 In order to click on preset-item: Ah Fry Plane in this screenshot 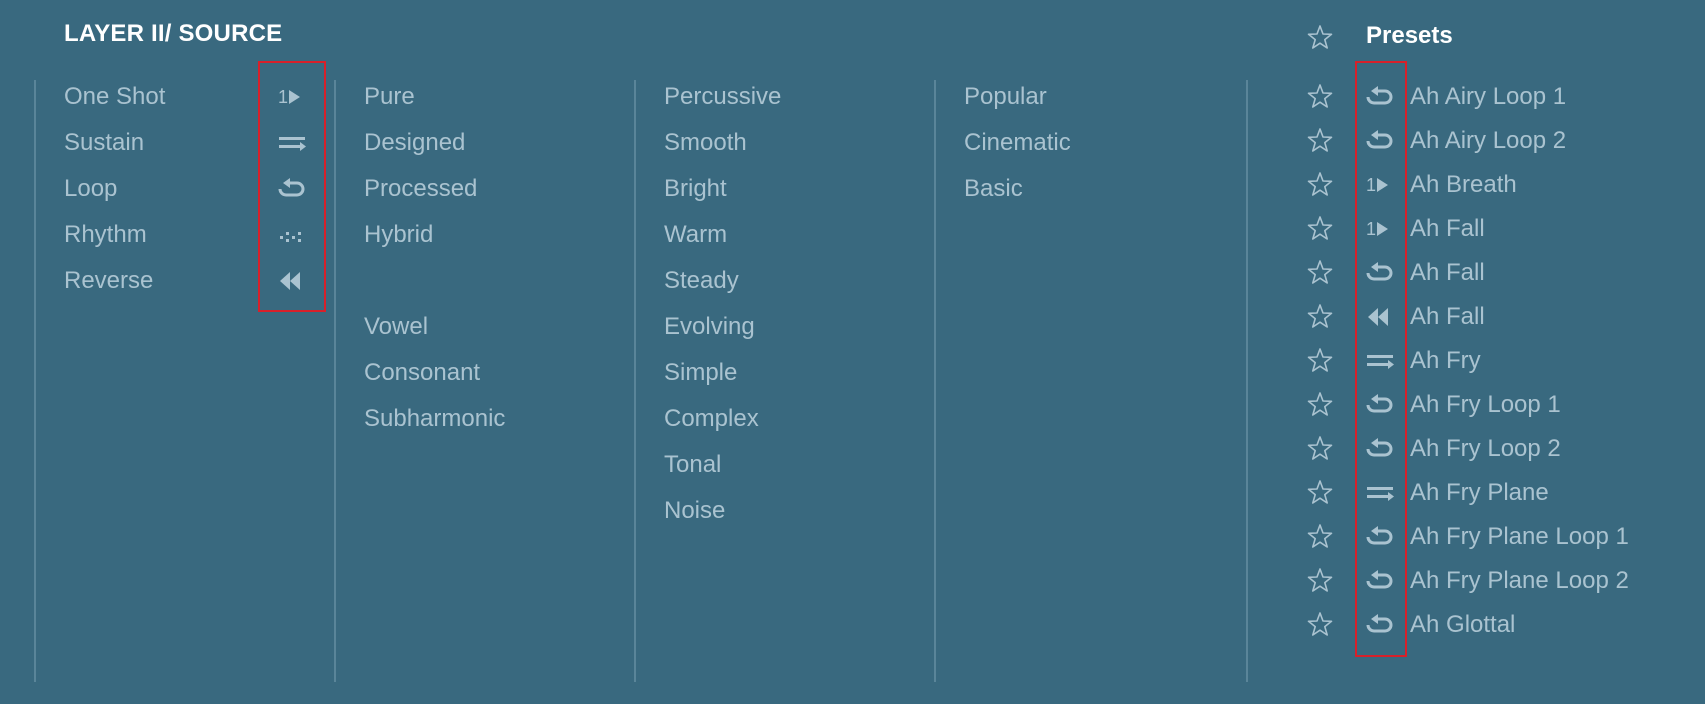, I will do `click(1479, 493)`.